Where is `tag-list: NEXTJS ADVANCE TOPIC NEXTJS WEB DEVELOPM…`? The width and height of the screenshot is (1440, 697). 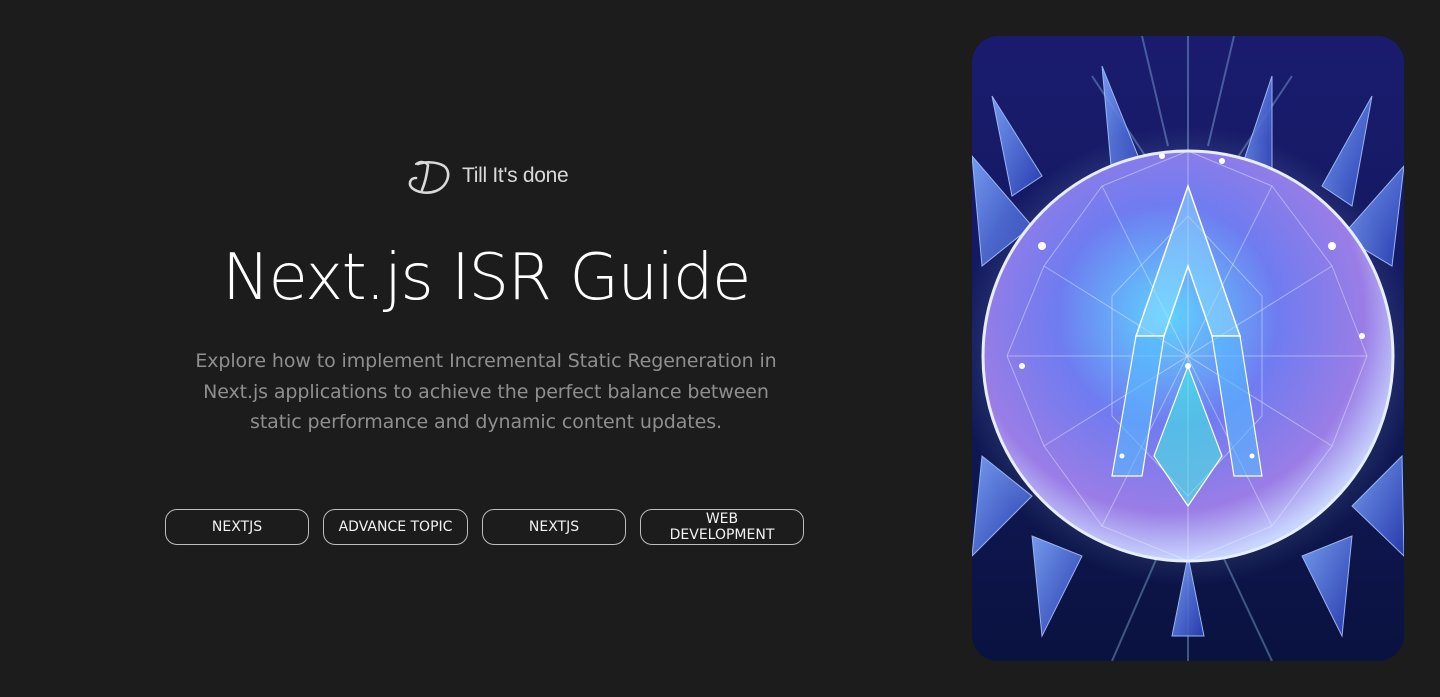 tag-list: NEXTJS ADVANCE TOPIC NEXTJS WEB DEVELOPM… is located at coordinates (484, 527).